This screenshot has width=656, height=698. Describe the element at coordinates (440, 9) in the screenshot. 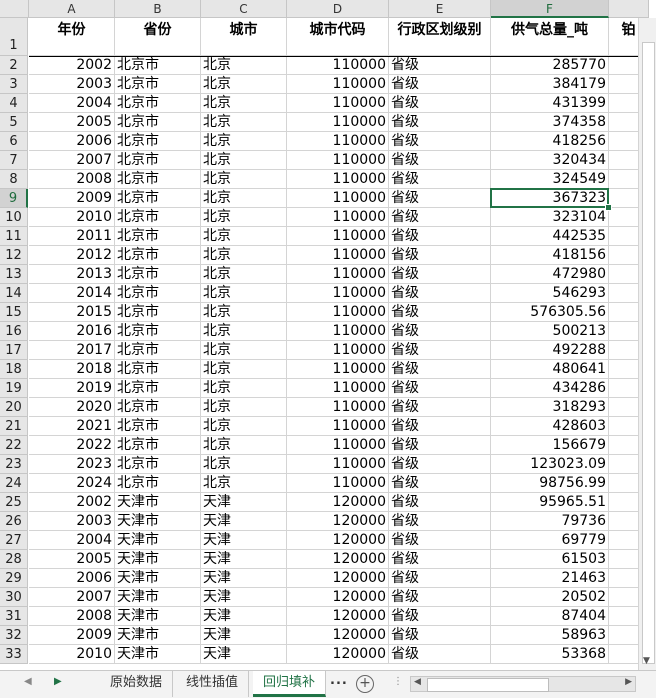

I see `column-header-E: E` at that location.